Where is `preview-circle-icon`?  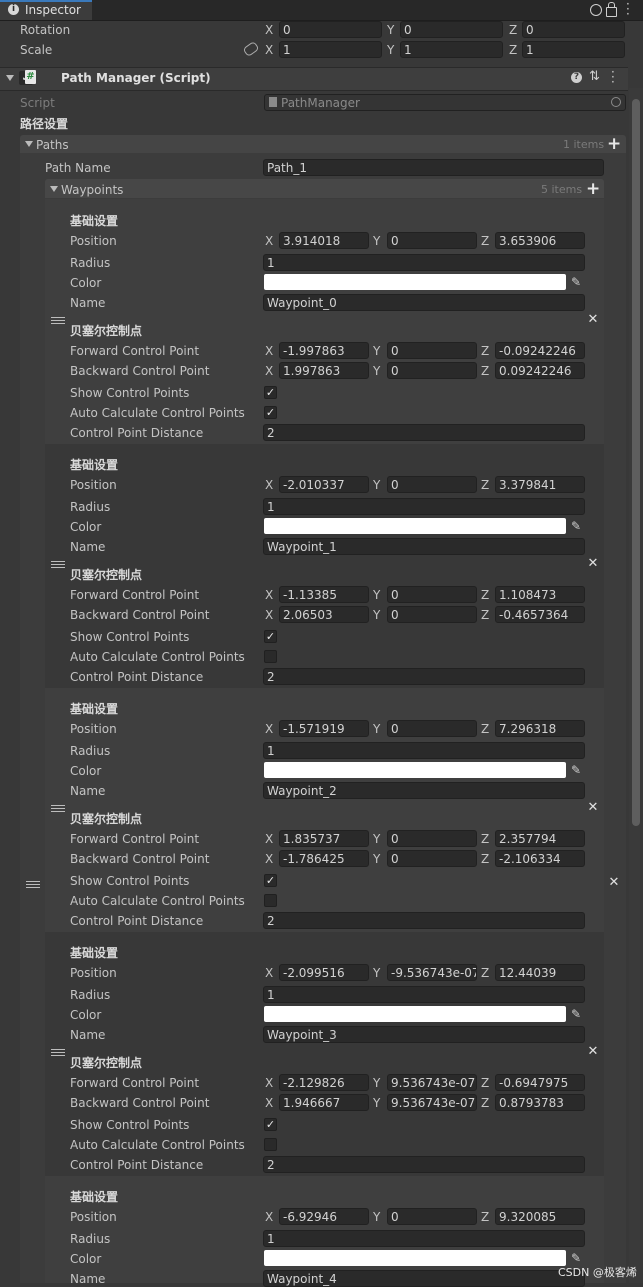 preview-circle-icon is located at coordinates (596, 10).